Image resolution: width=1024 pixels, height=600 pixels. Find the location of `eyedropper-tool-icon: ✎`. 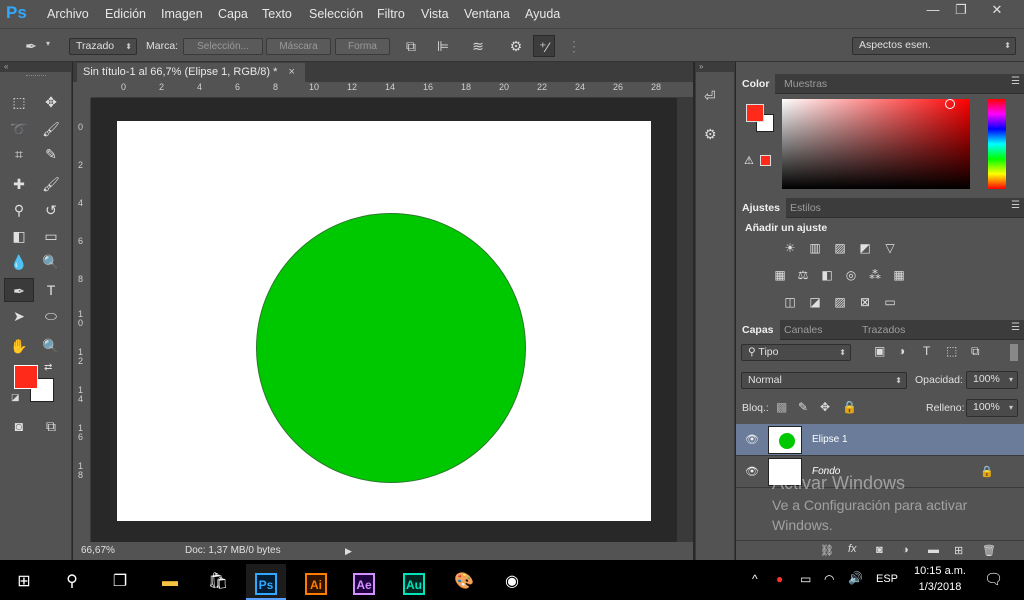

eyedropper-tool-icon: ✎ is located at coordinates (51, 154).